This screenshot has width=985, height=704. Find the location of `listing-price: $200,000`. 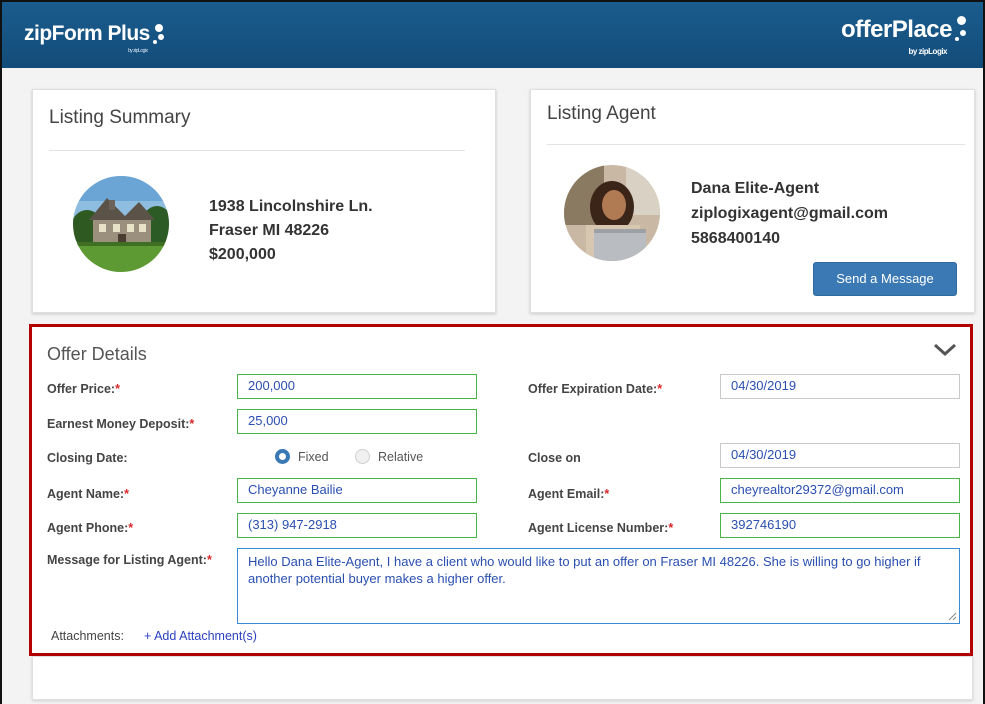

listing-price: $200,000 is located at coordinates (242, 254).